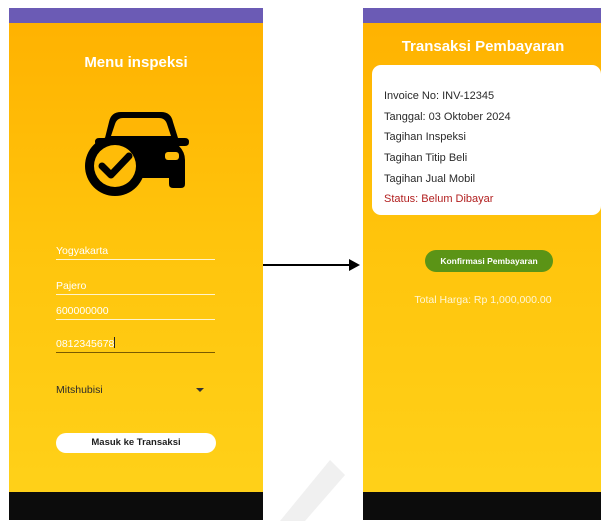  I want to click on chevron-down-icon, so click(200, 390).